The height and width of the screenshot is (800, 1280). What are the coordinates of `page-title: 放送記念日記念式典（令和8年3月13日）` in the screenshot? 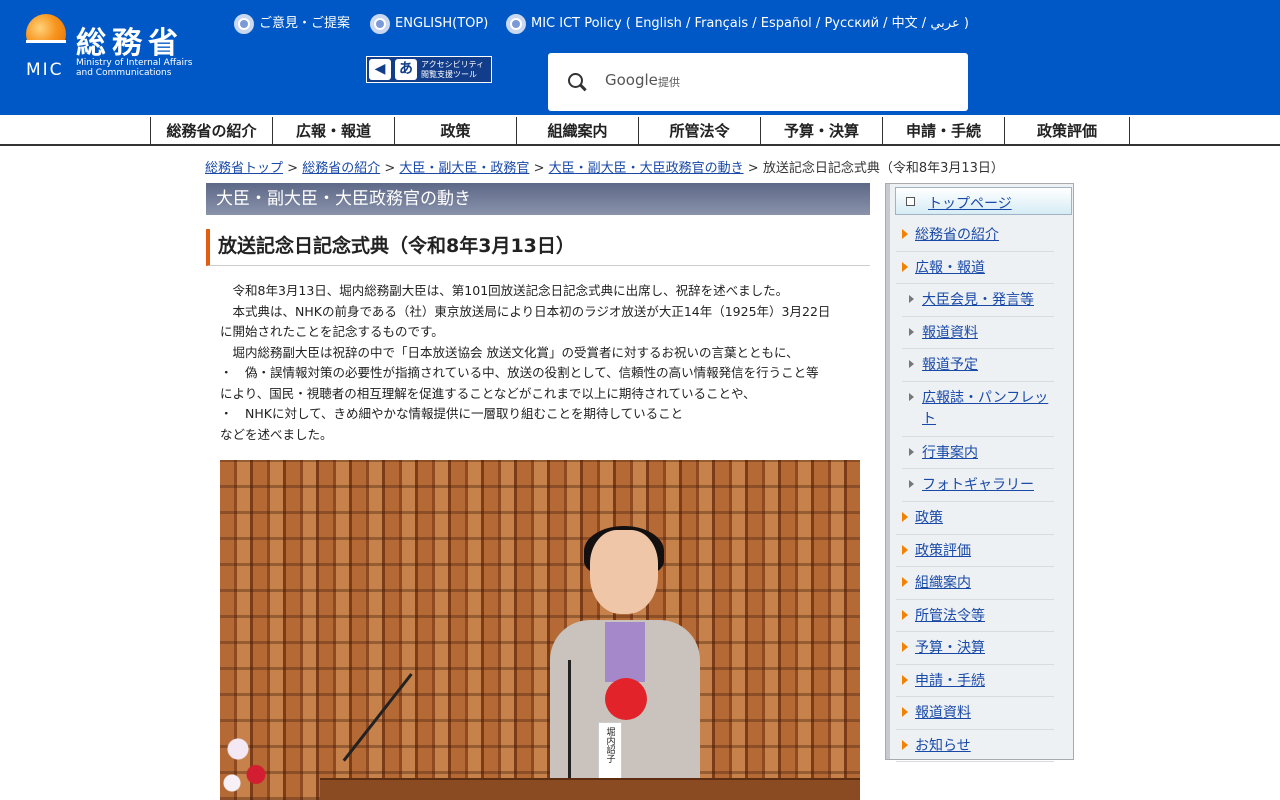 It's located at (538, 247).